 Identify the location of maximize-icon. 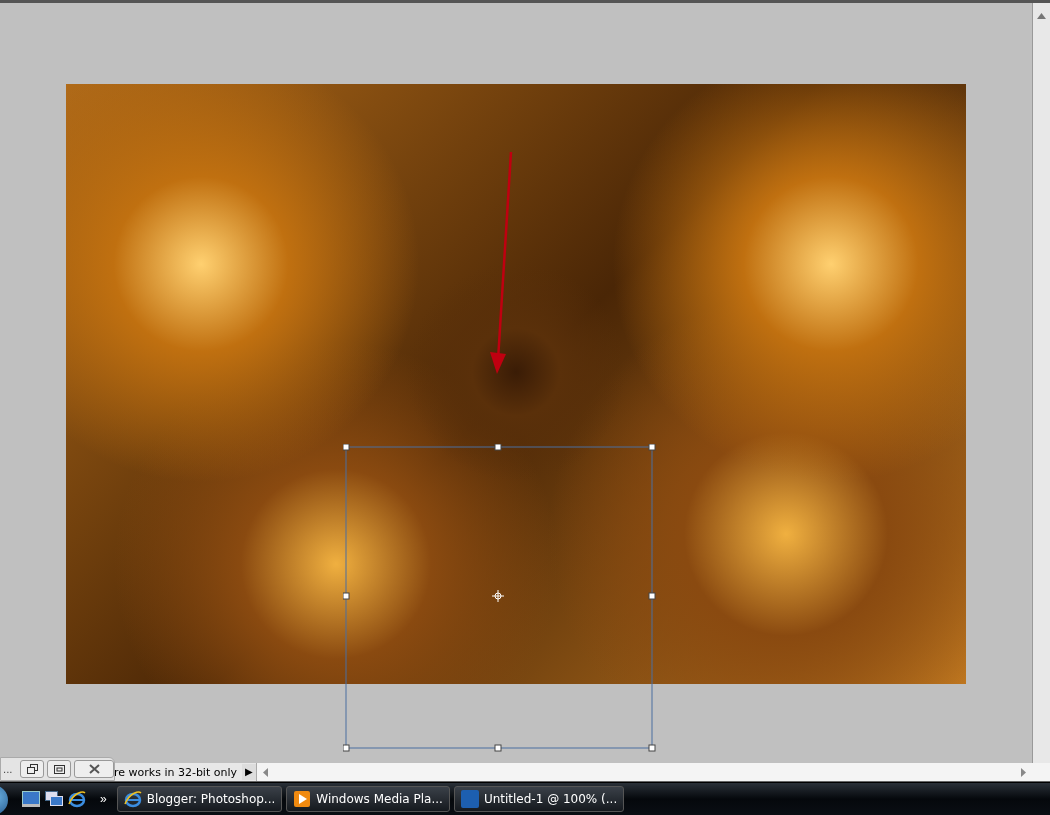
(59, 769).